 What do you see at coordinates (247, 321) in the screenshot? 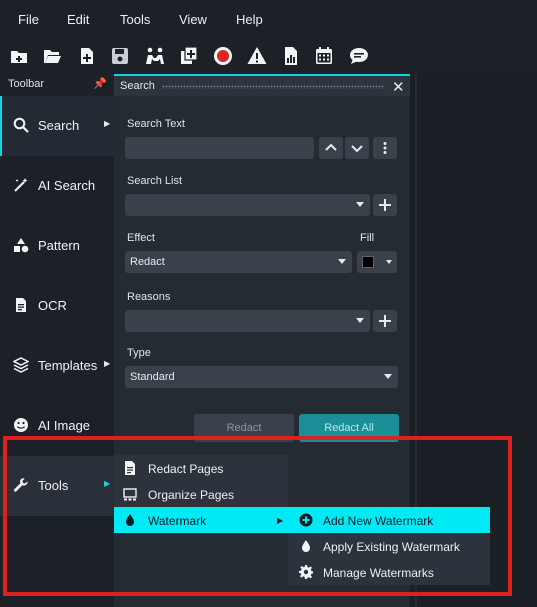
I see `reasons-select` at bounding box center [247, 321].